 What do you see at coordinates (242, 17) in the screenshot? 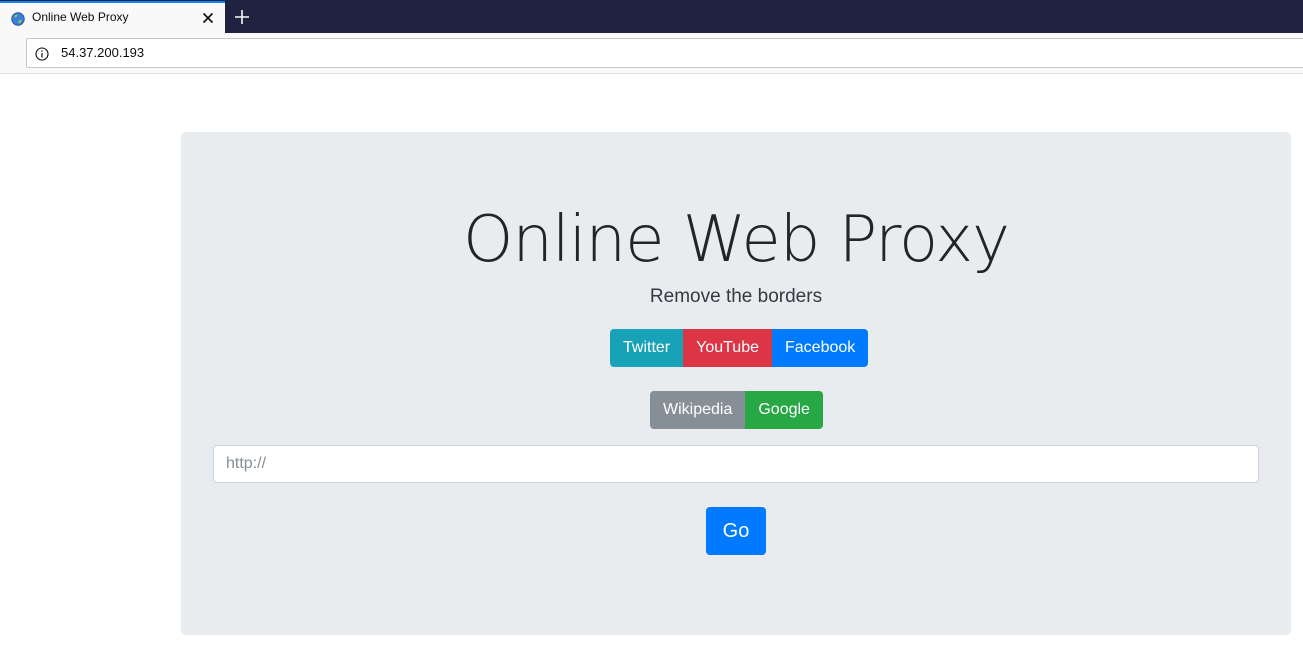
I see `plus-icon` at bounding box center [242, 17].